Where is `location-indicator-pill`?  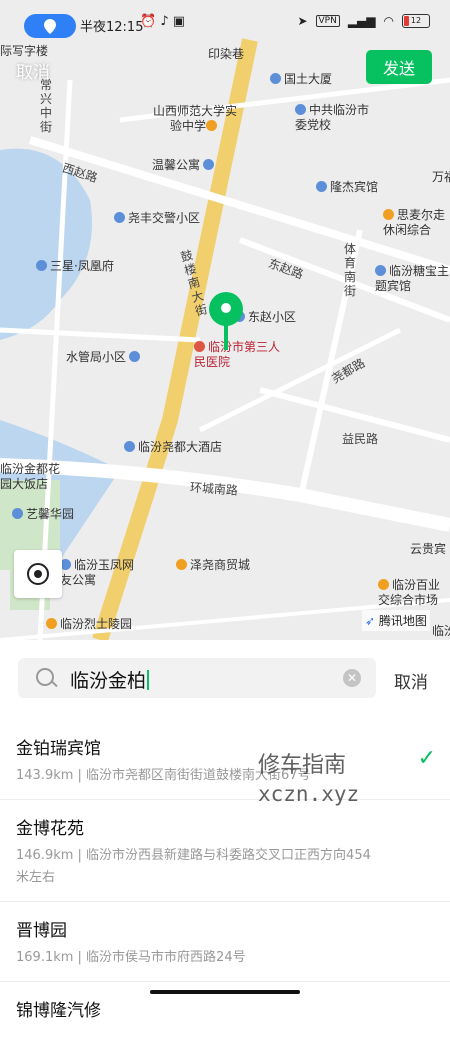
location-indicator-pill is located at coordinates (50, 26).